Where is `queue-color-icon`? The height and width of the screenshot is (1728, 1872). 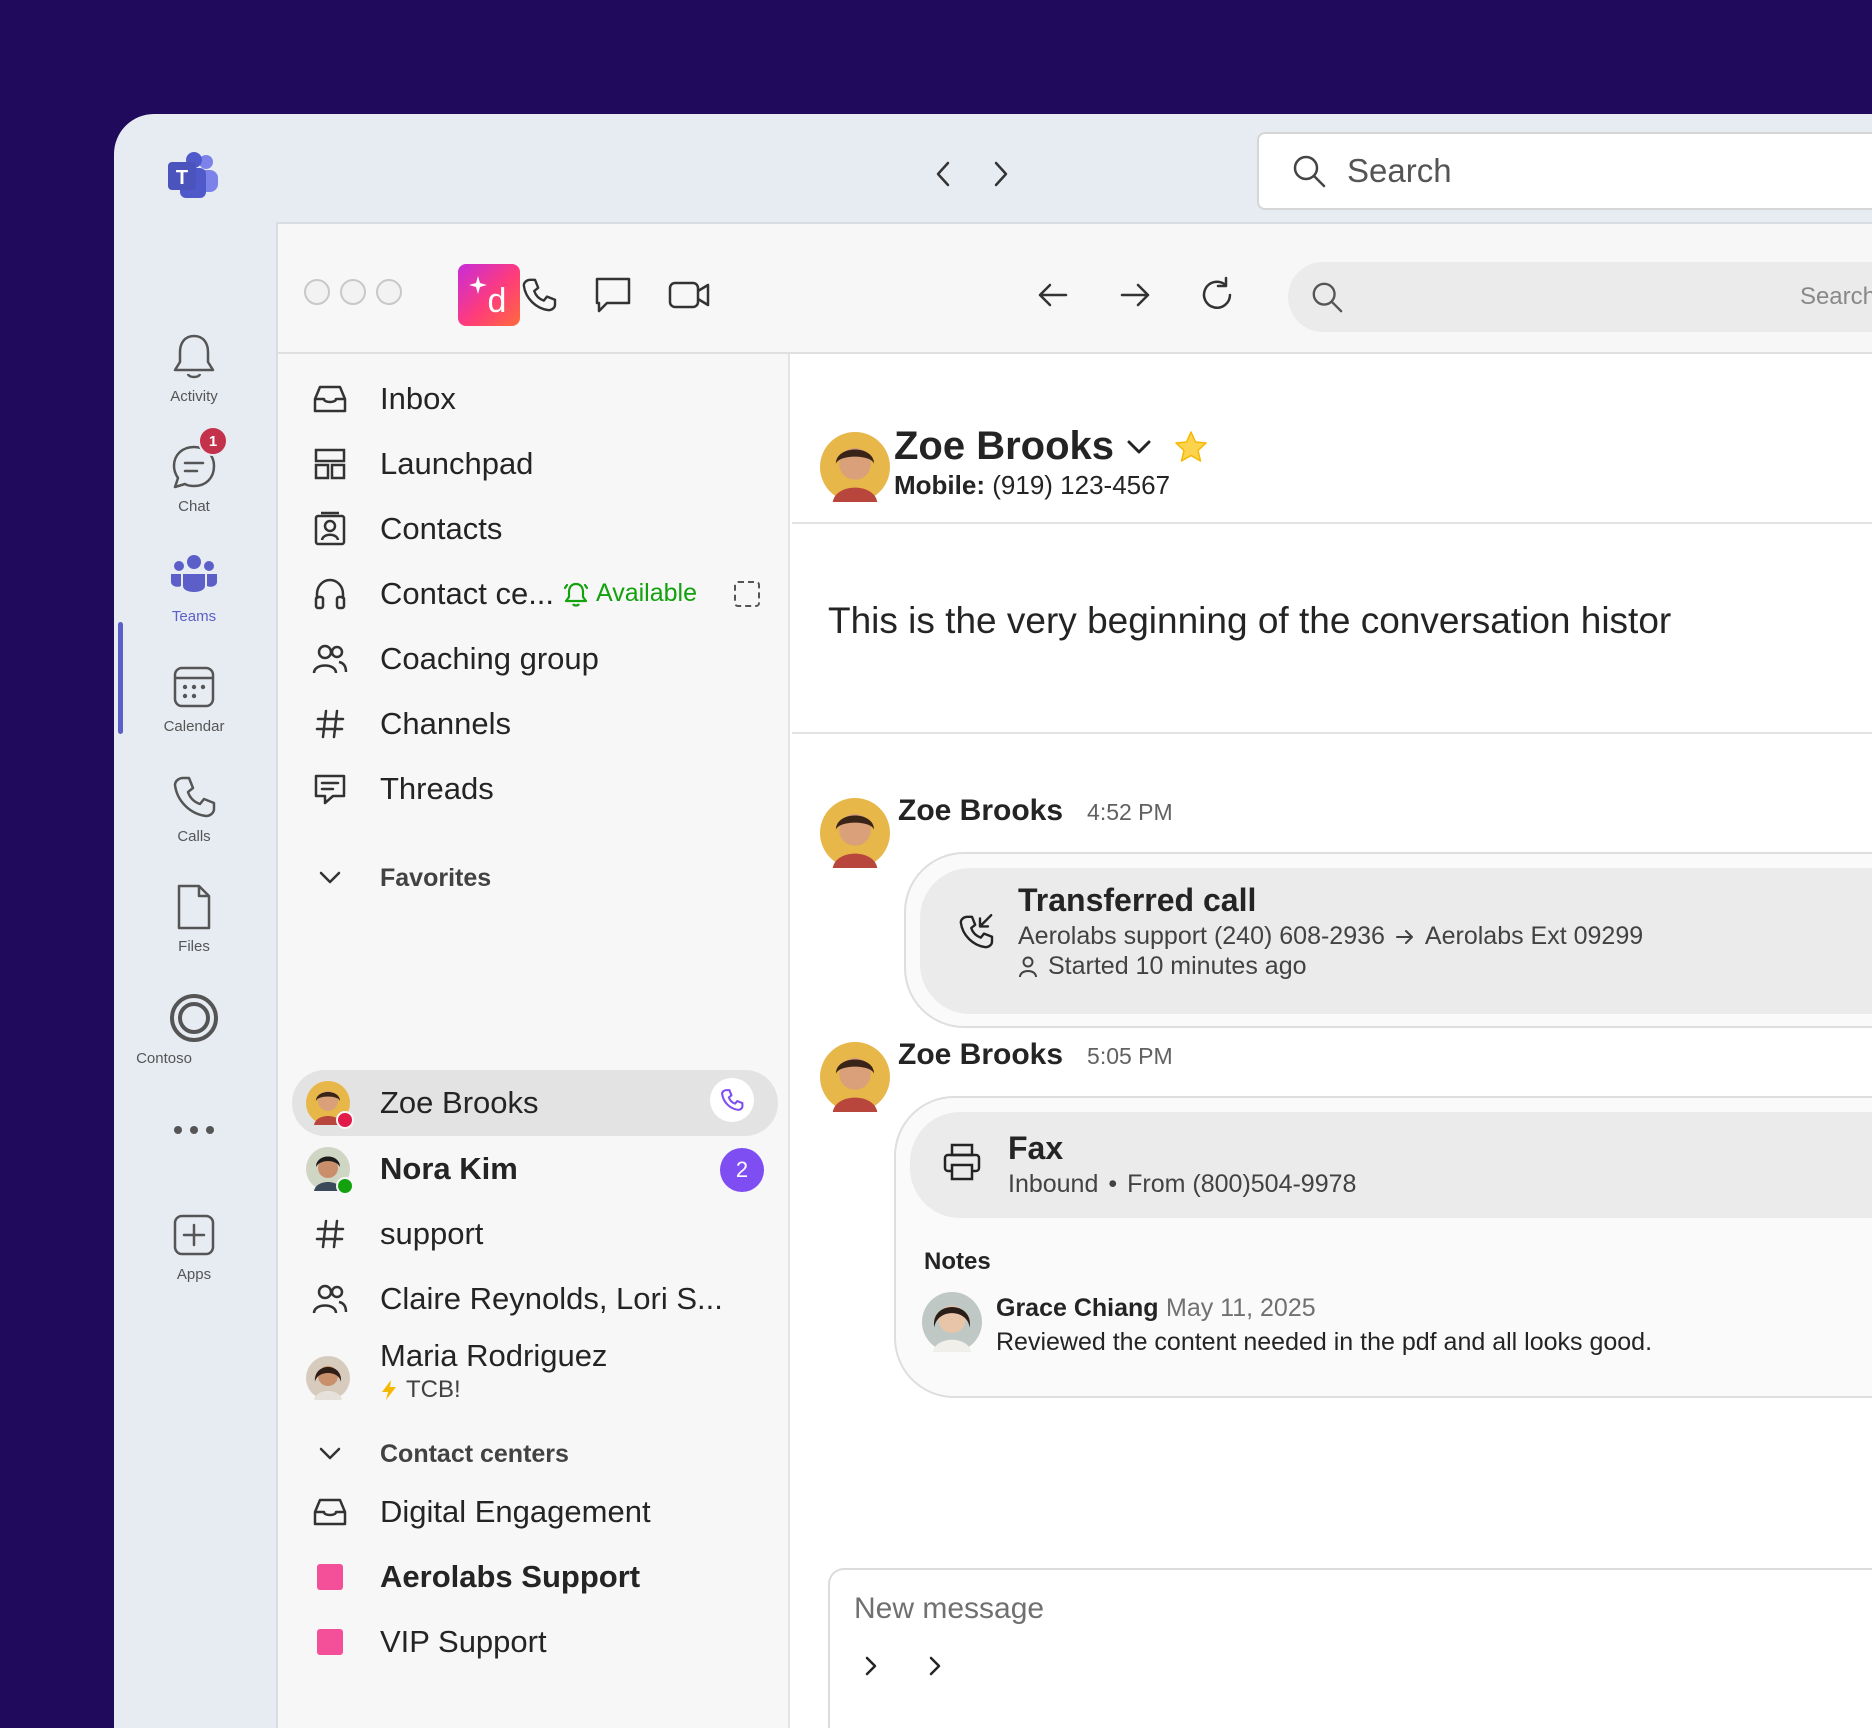
queue-color-icon is located at coordinates (330, 1577).